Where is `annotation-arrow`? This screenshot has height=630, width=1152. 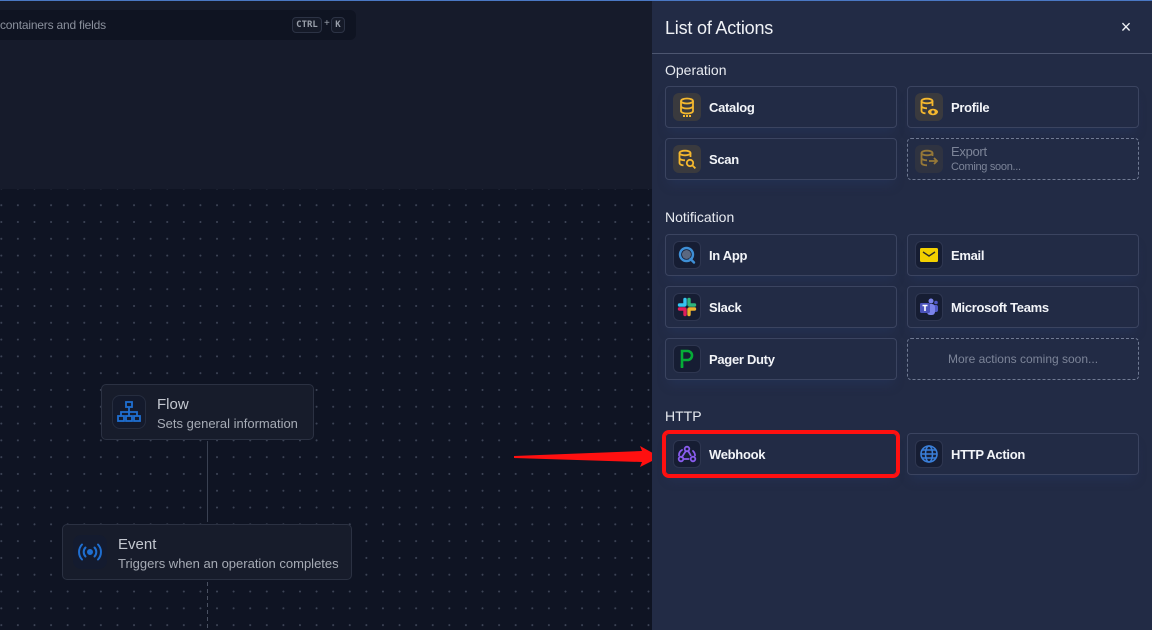 annotation-arrow is located at coordinates (587, 456).